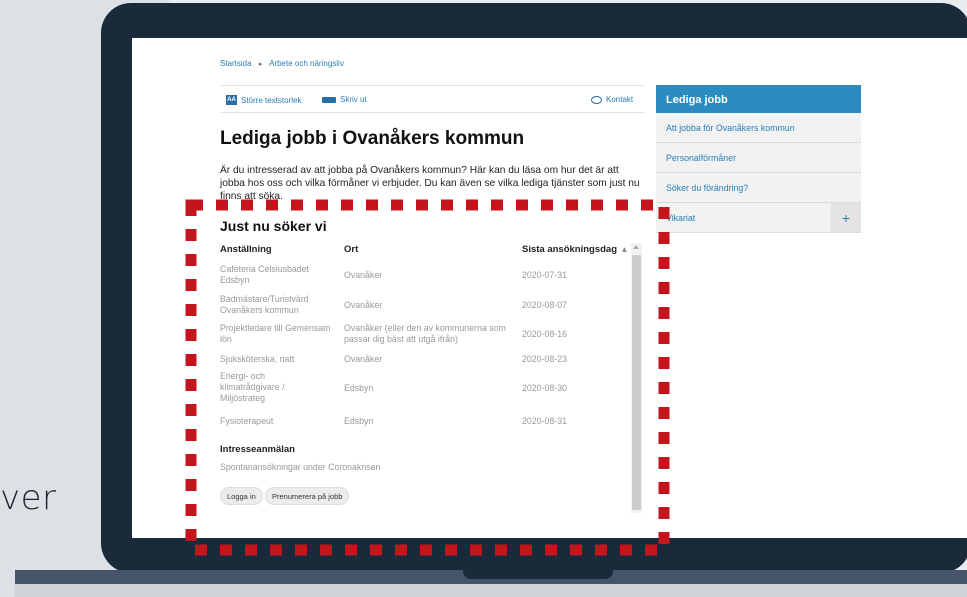  Describe the element at coordinates (544, 305) in the screenshot. I see `job-deadline: 2020-08-07` at that location.